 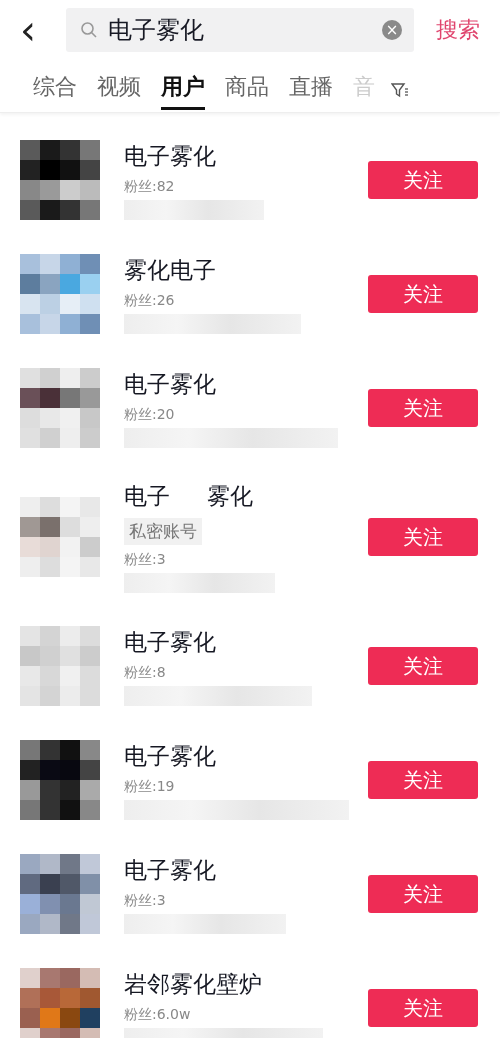 What do you see at coordinates (149, 786) in the screenshot?
I see `follower-count: 粉丝:19` at bounding box center [149, 786].